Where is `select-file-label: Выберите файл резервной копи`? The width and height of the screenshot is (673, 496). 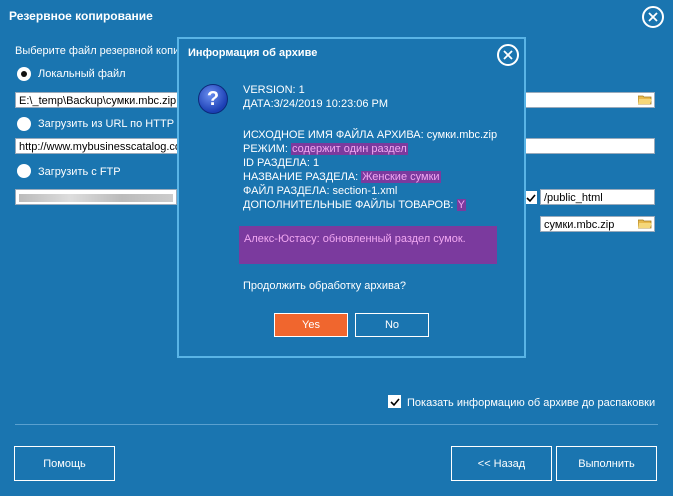
select-file-label: Выберите файл резервной копи is located at coordinates (97, 51).